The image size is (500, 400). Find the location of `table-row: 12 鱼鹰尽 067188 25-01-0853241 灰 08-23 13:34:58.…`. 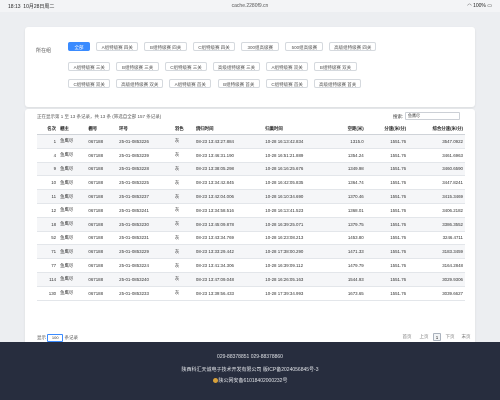

table-row: 12 鱼鹰尽 067188 25-01-0853241 灰 08-23 13:34:58.… is located at coordinates (251, 210).